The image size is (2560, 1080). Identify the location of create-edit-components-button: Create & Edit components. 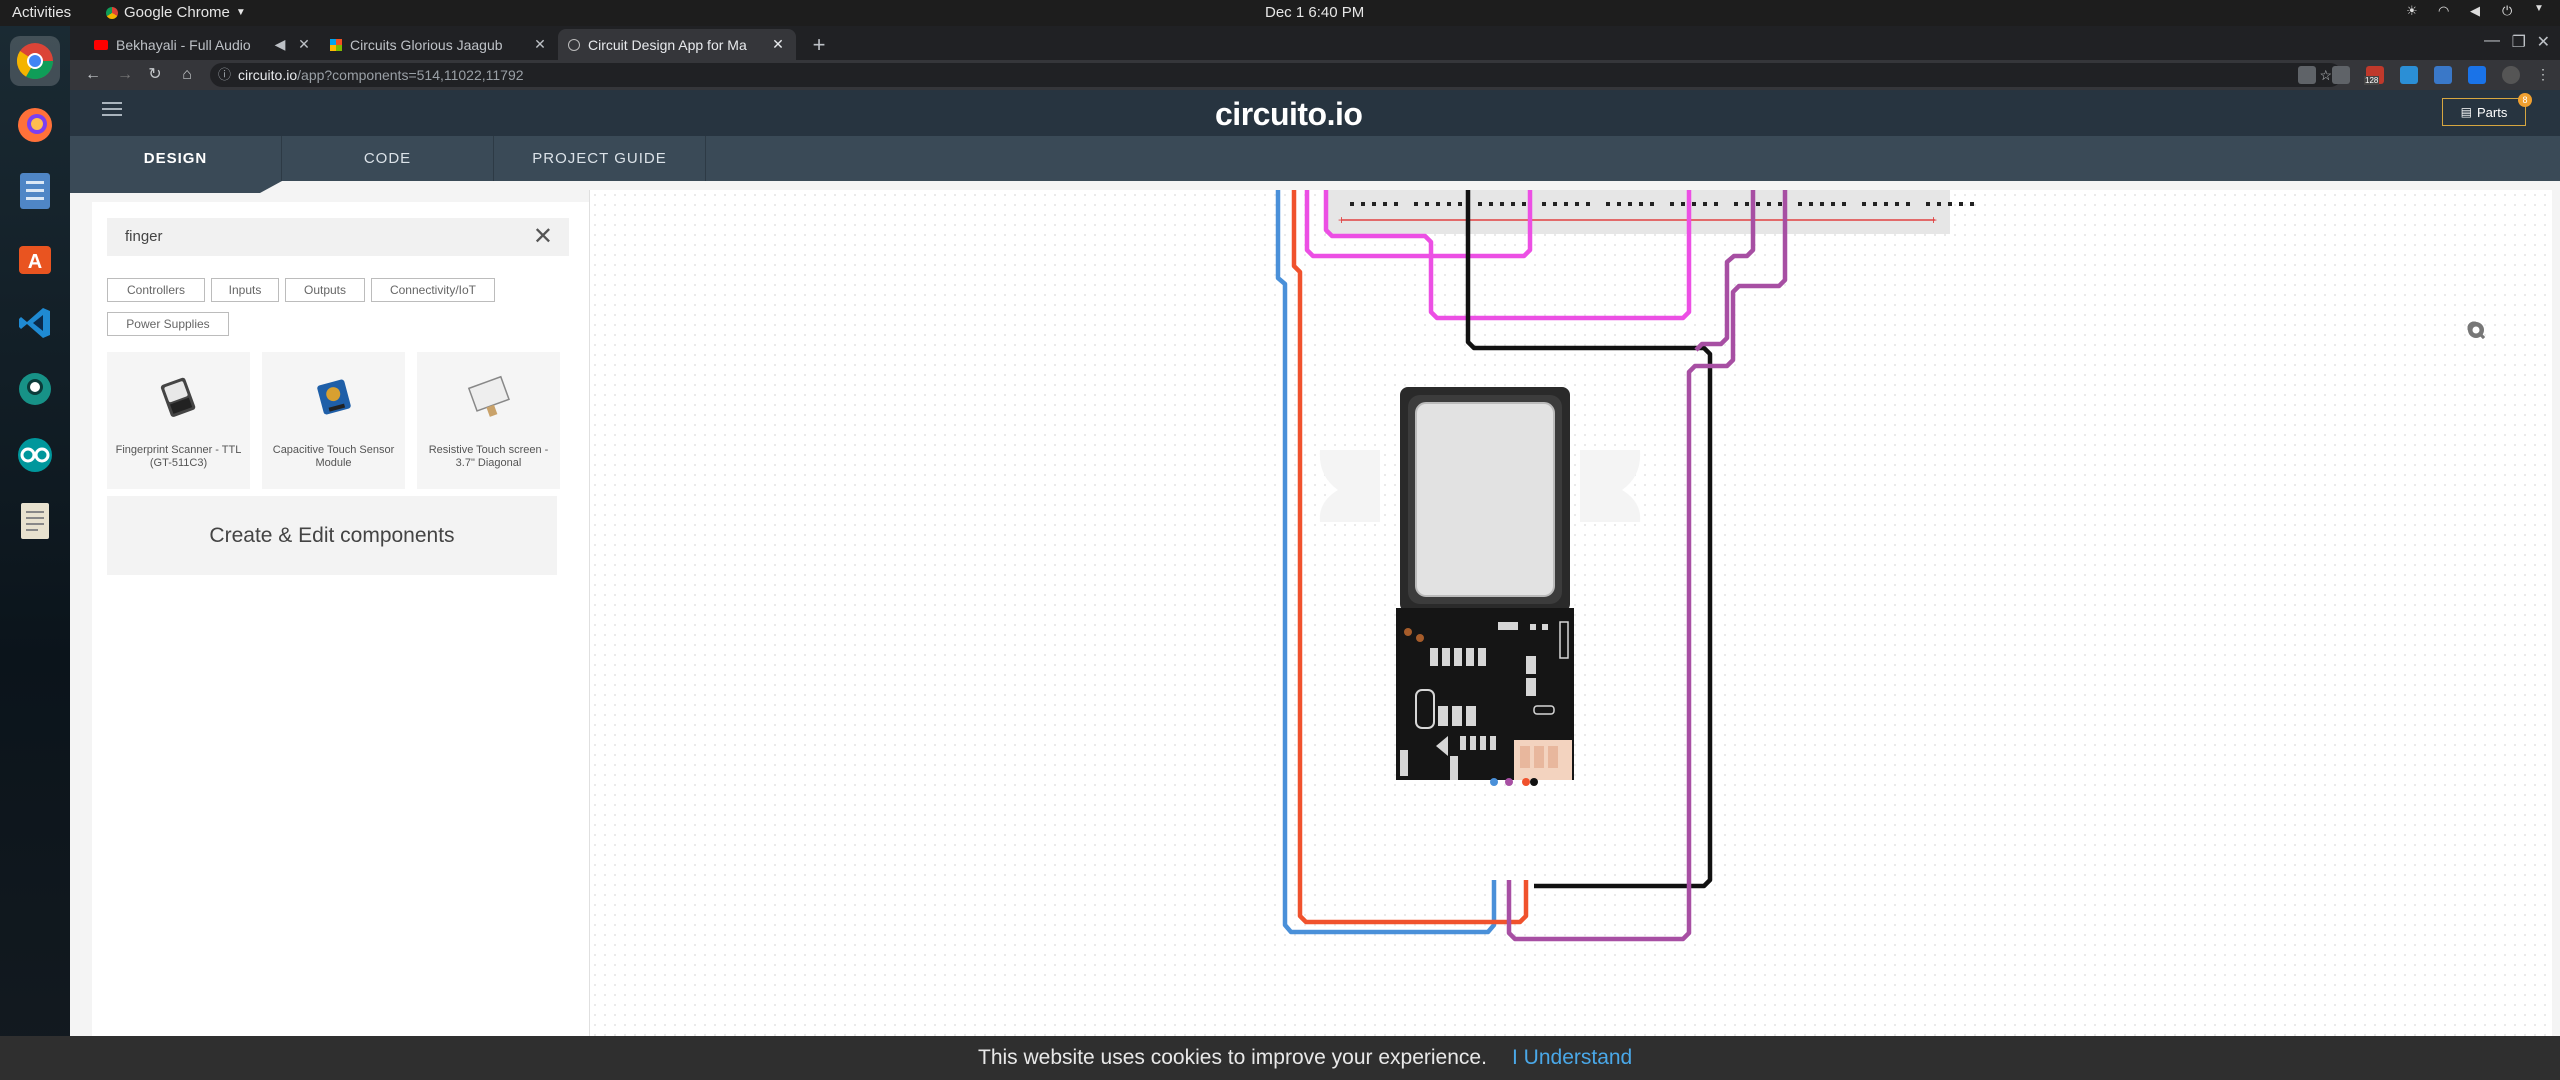
(332, 535).